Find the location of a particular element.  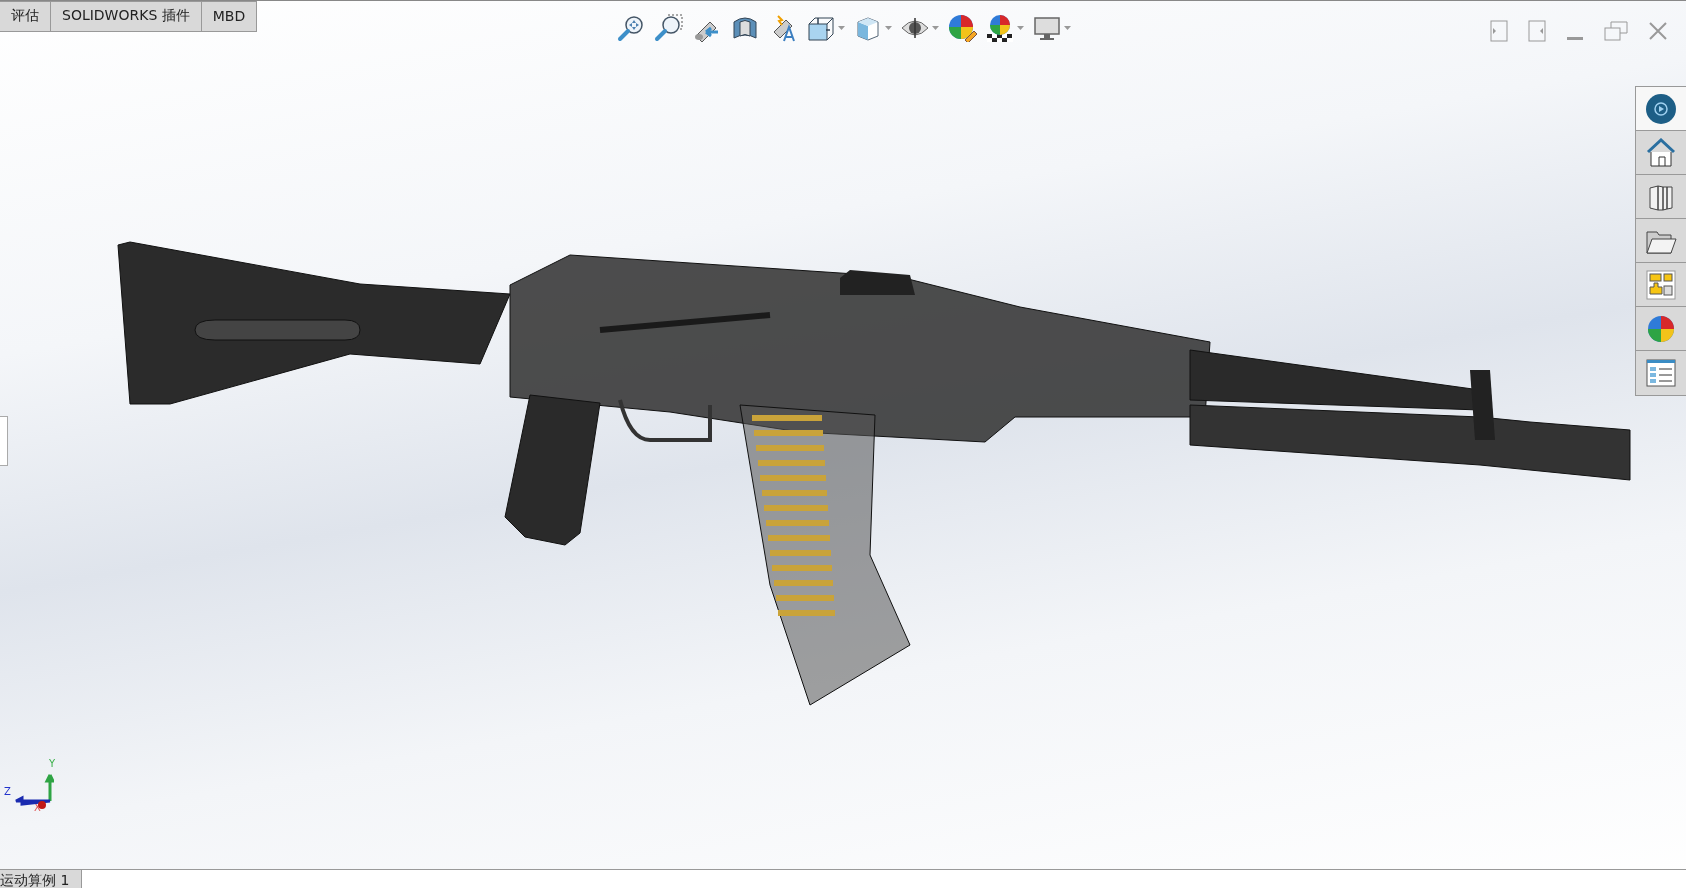

dock-left-icon is located at coordinates (1499, 30).